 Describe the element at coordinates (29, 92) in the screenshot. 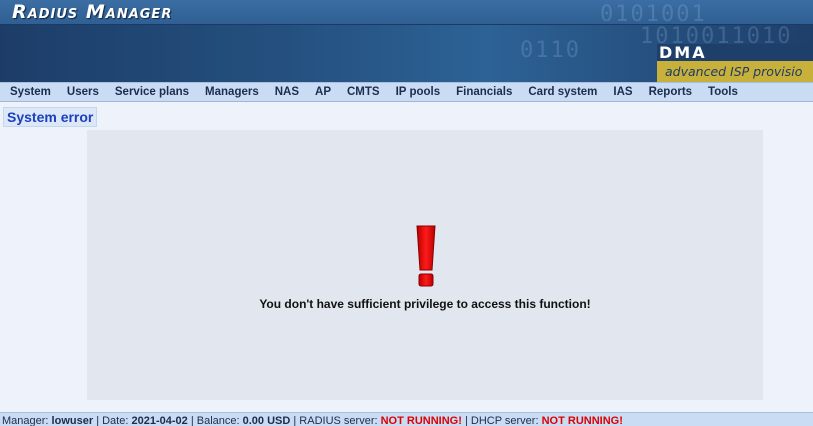

I see `menu-system: System` at that location.